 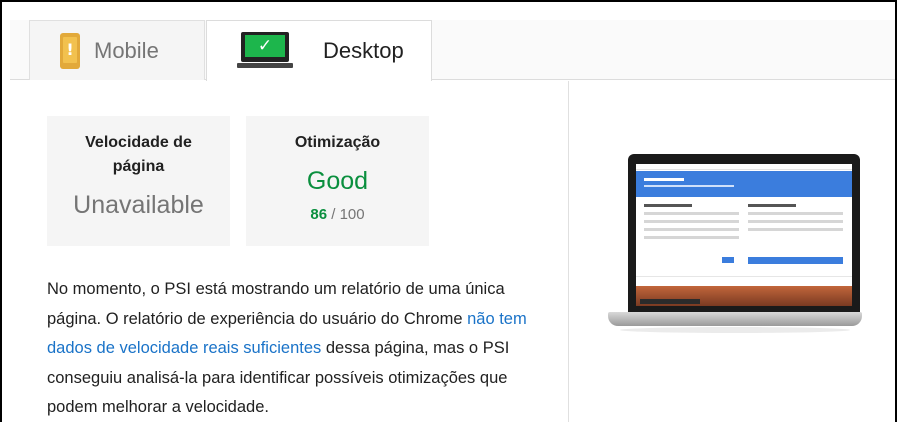 What do you see at coordinates (265, 51) in the screenshot?
I see `desktop-computer-icon: ✓` at bounding box center [265, 51].